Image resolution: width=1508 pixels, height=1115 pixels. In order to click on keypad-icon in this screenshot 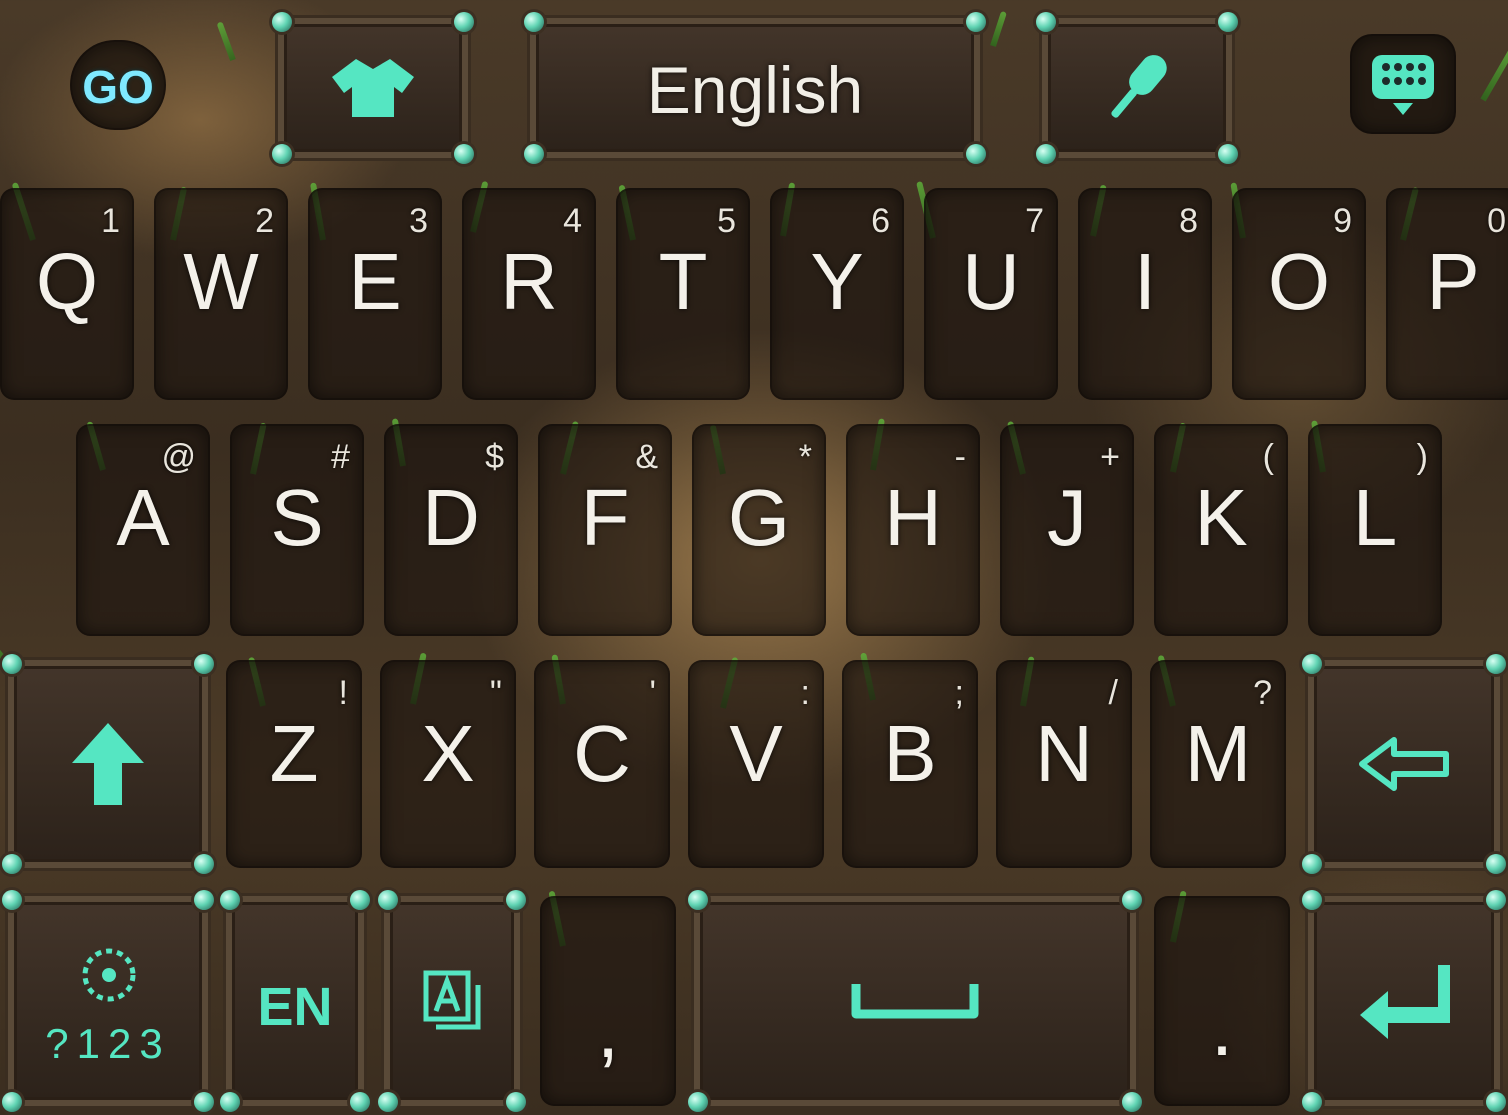, I will do `click(1403, 85)`.